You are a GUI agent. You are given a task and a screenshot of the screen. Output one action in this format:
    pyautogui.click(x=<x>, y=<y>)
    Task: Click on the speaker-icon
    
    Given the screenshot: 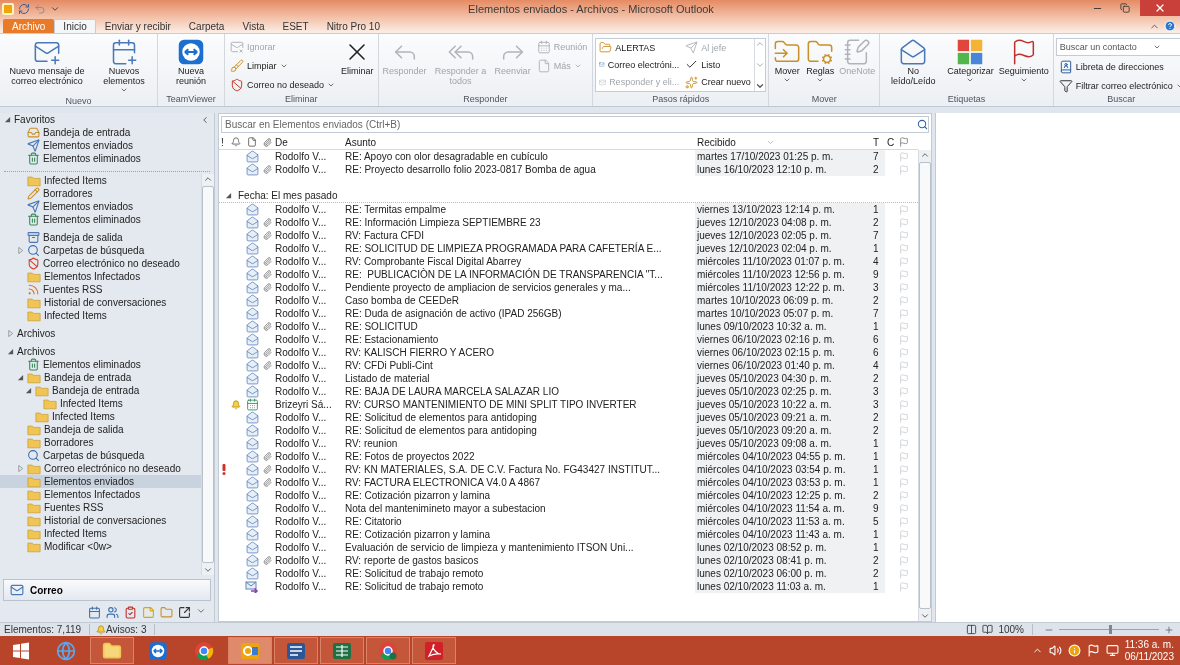 What is the action you would take?
    pyautogui.click(x=1055, y=650)
    